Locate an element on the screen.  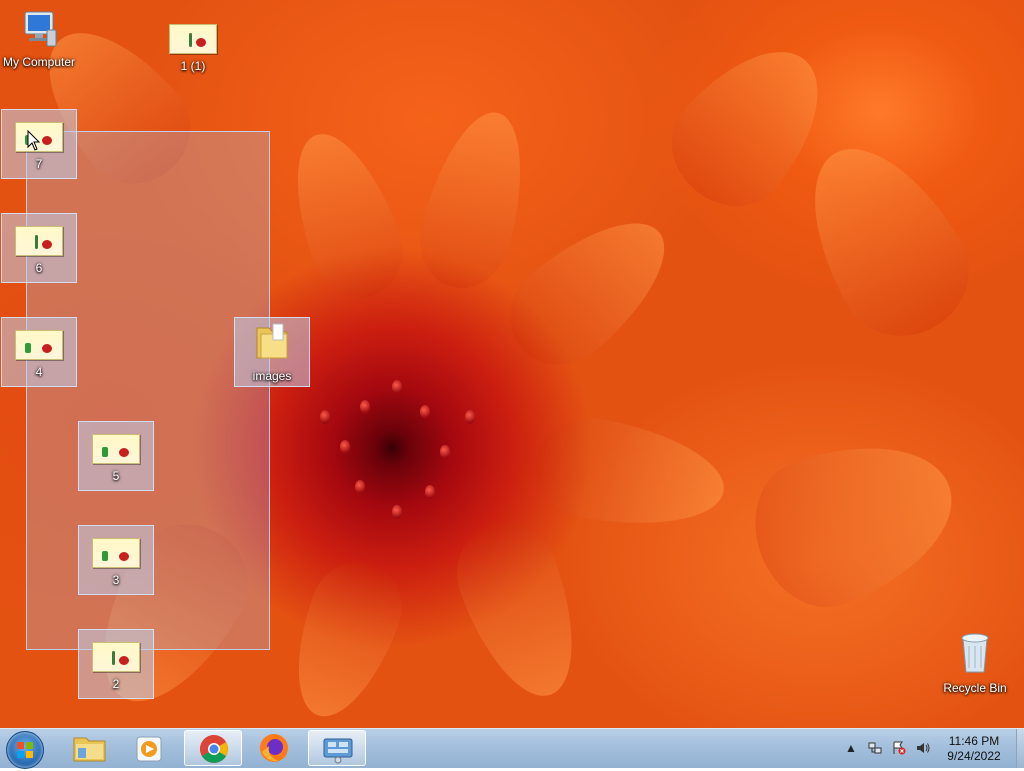
desktop-icon-label: 7 is located at coordinates (39, 164).